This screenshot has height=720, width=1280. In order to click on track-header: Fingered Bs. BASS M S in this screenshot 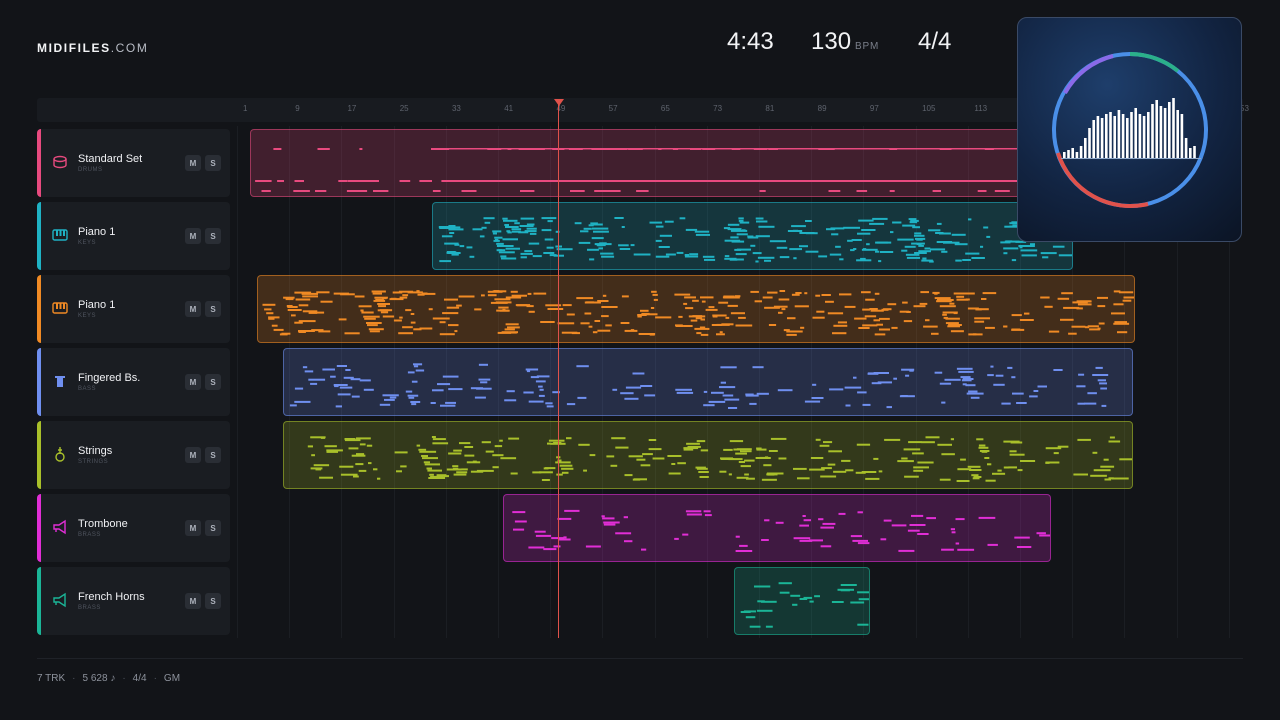, I will do `click(133, 382)`.